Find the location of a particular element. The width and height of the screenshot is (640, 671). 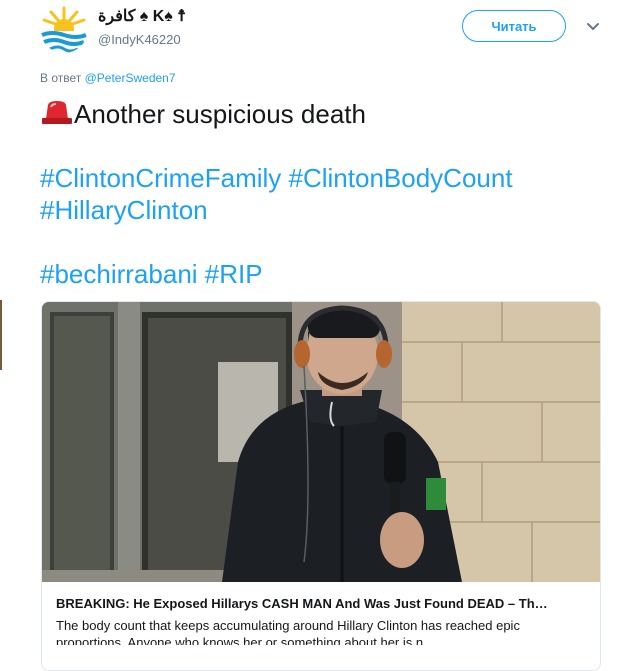

hashtag-link: #ClintonBodyCount is located at coordinates (401, 178).